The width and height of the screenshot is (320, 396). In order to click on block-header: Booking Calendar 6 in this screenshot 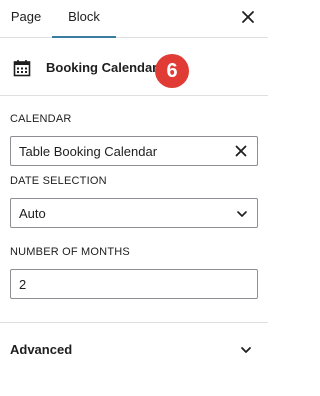, I will do `click(134, 67)`.